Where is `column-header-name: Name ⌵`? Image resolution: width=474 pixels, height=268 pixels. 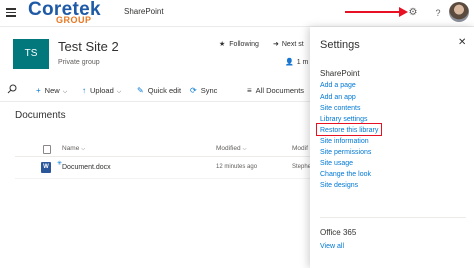 column-header-name: Name ⌵ is located at coordinates (73, 148).